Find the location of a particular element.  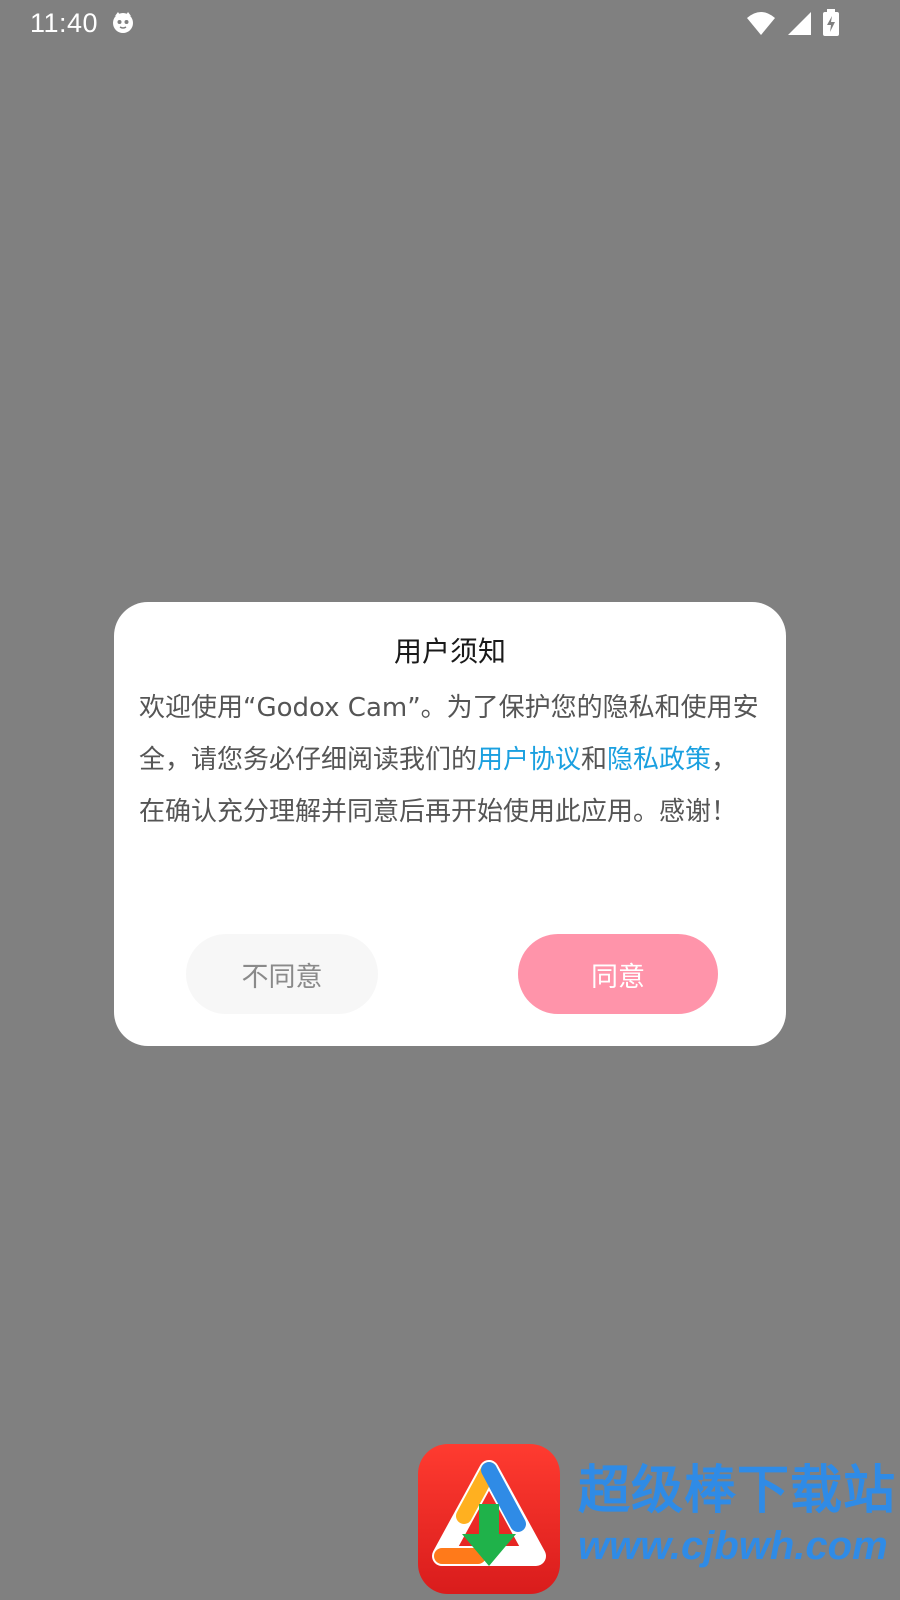

watermark-url: www.cjbwh.com is located at coordinates (733, 1546).